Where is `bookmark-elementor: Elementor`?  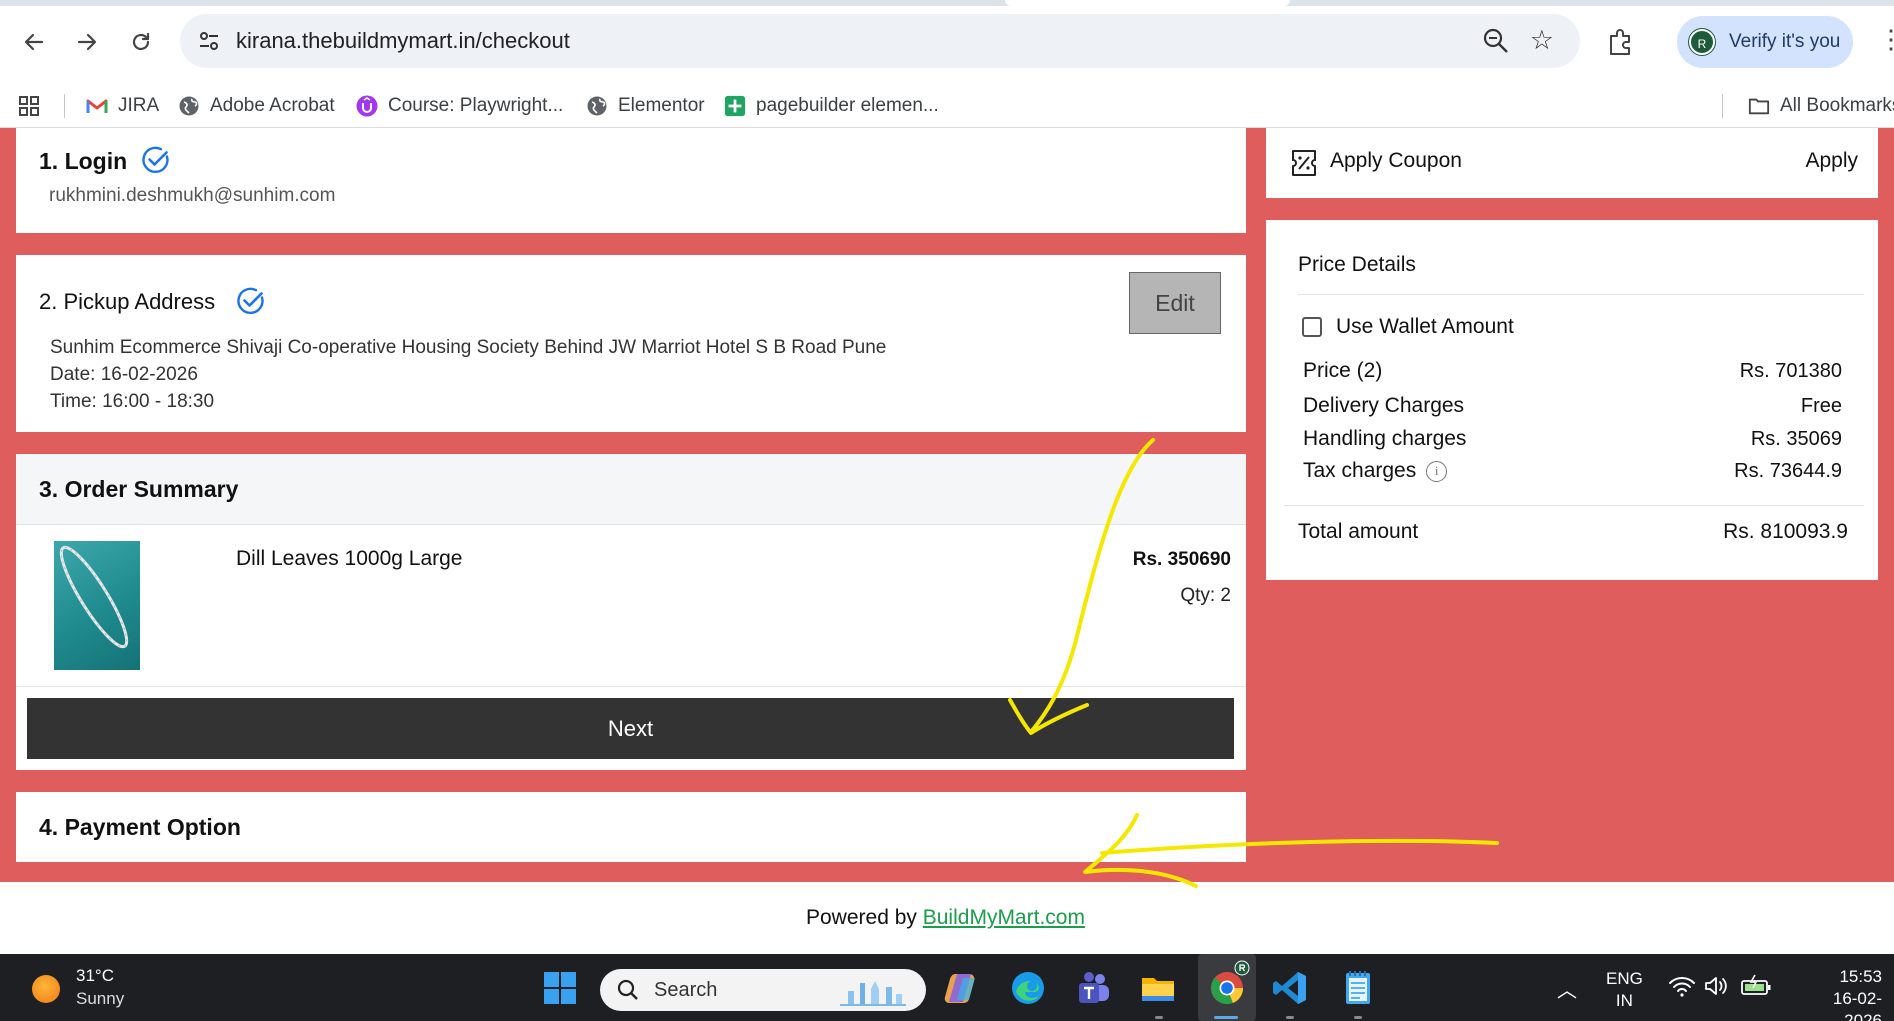
bookmark-elementor: Elementor is located at coordinates (645, 106).